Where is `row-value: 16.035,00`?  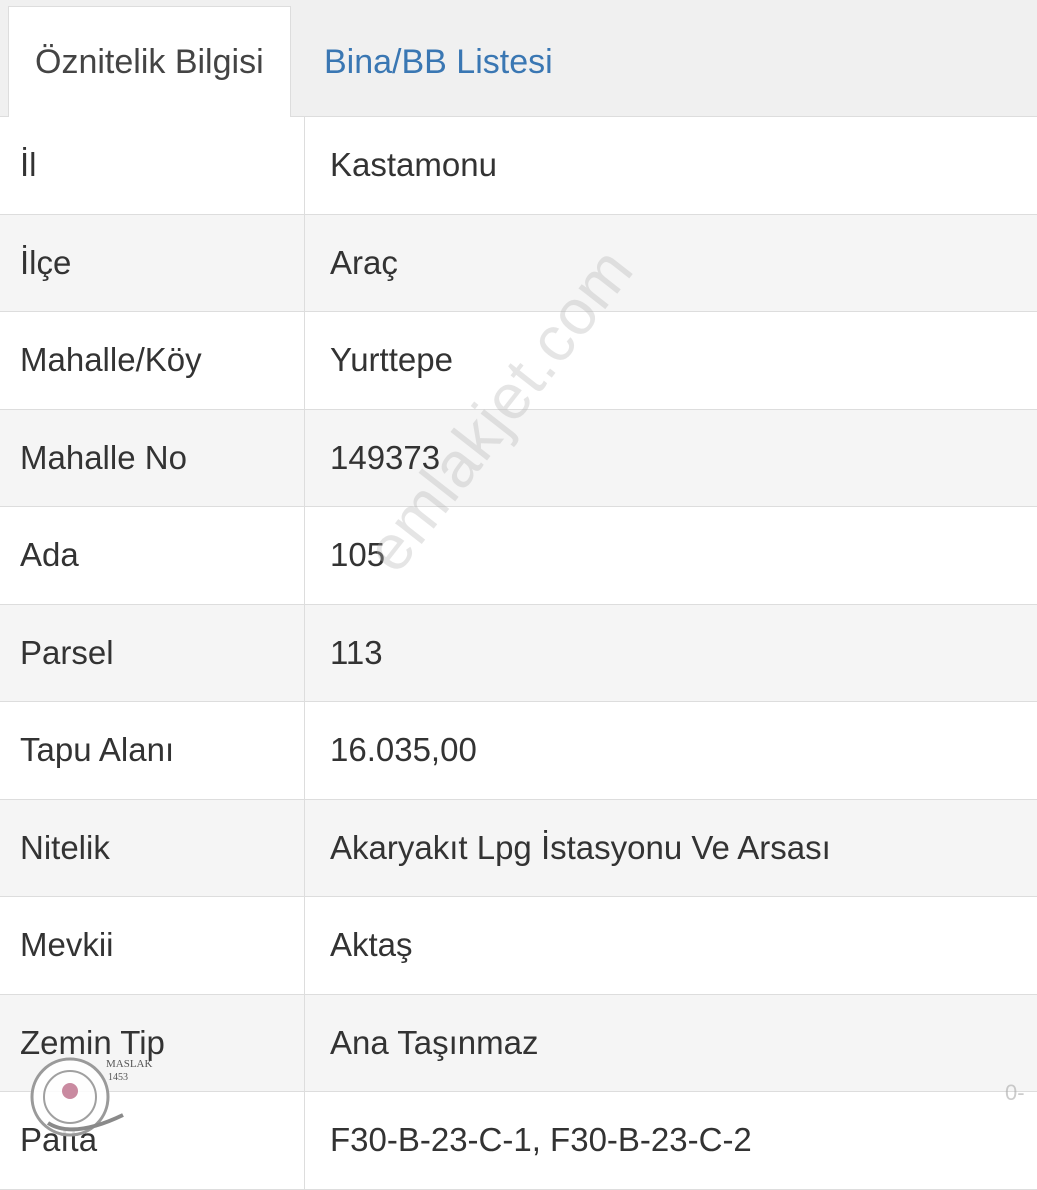
row-value: 16.035,00 is located at coordinates (403, 750).